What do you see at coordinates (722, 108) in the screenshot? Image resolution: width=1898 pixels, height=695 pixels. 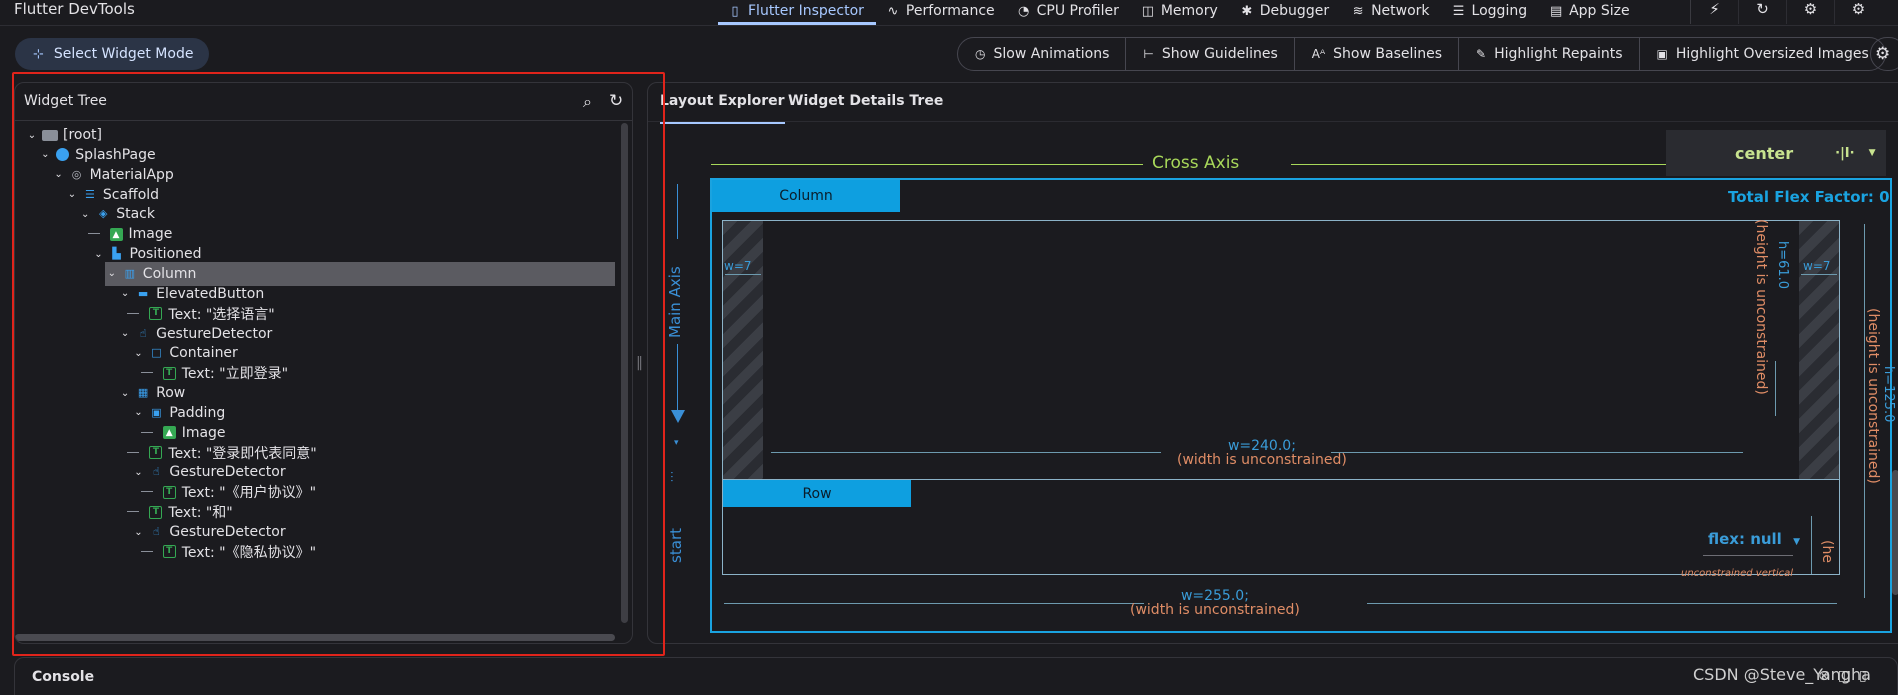 I see `tab-layout-explorer: Layout Explorer` at bounding box center [722, 108].